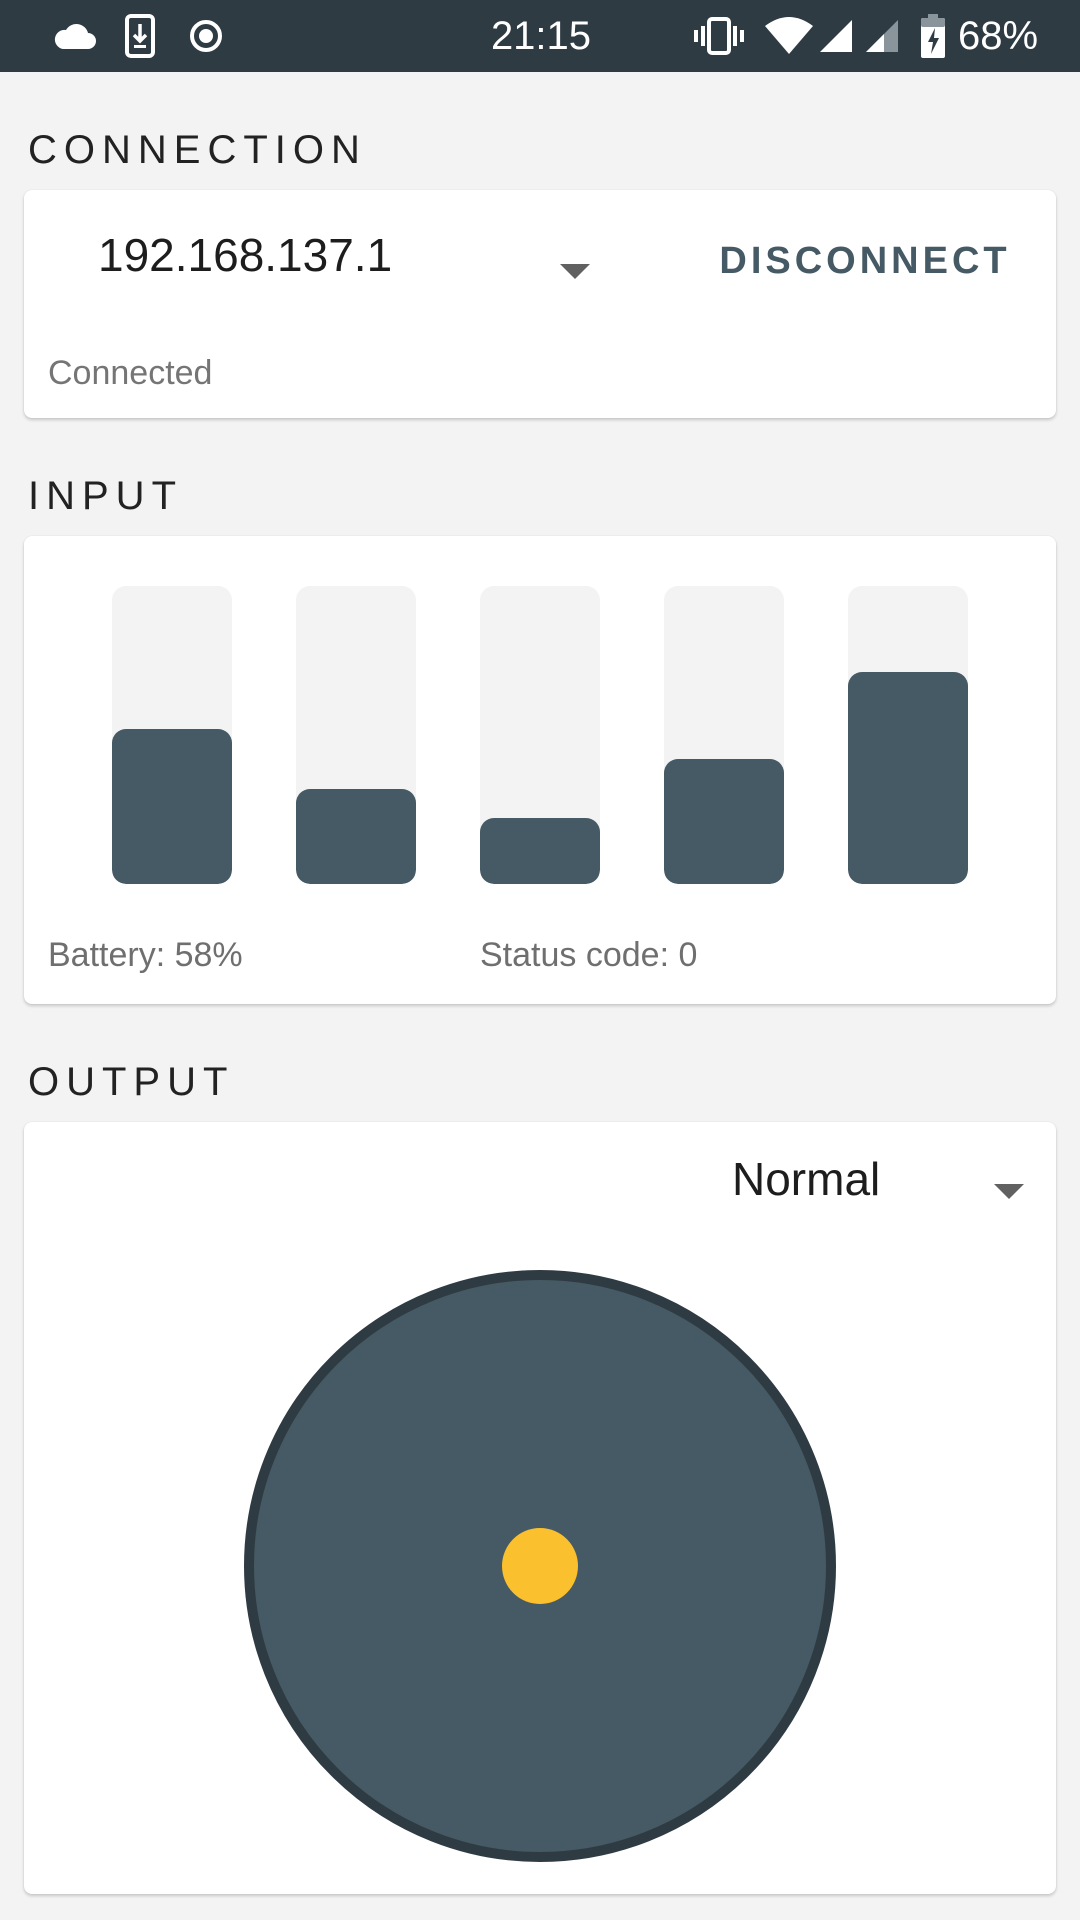 This screenshot has width=1080, height=1920. I want to click on battery-percent: 68%, so click(998, 35).